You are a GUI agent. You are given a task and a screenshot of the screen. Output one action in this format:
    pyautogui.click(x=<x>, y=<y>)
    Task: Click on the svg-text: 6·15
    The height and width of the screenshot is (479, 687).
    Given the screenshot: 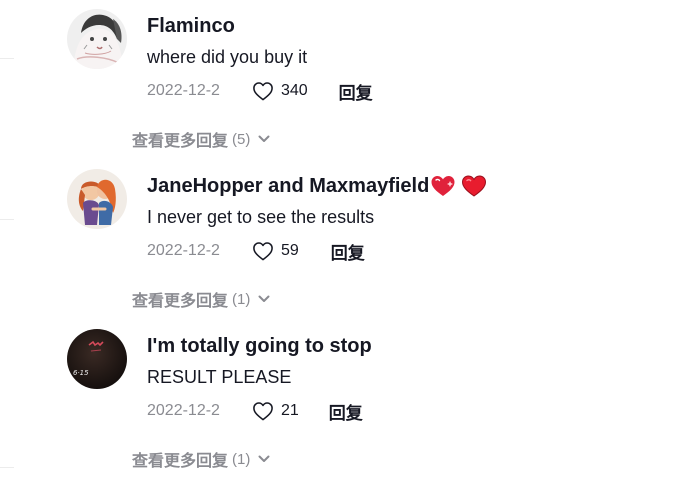 What is the action you would take?
    pyautogui.click(x=81, y=373)
    